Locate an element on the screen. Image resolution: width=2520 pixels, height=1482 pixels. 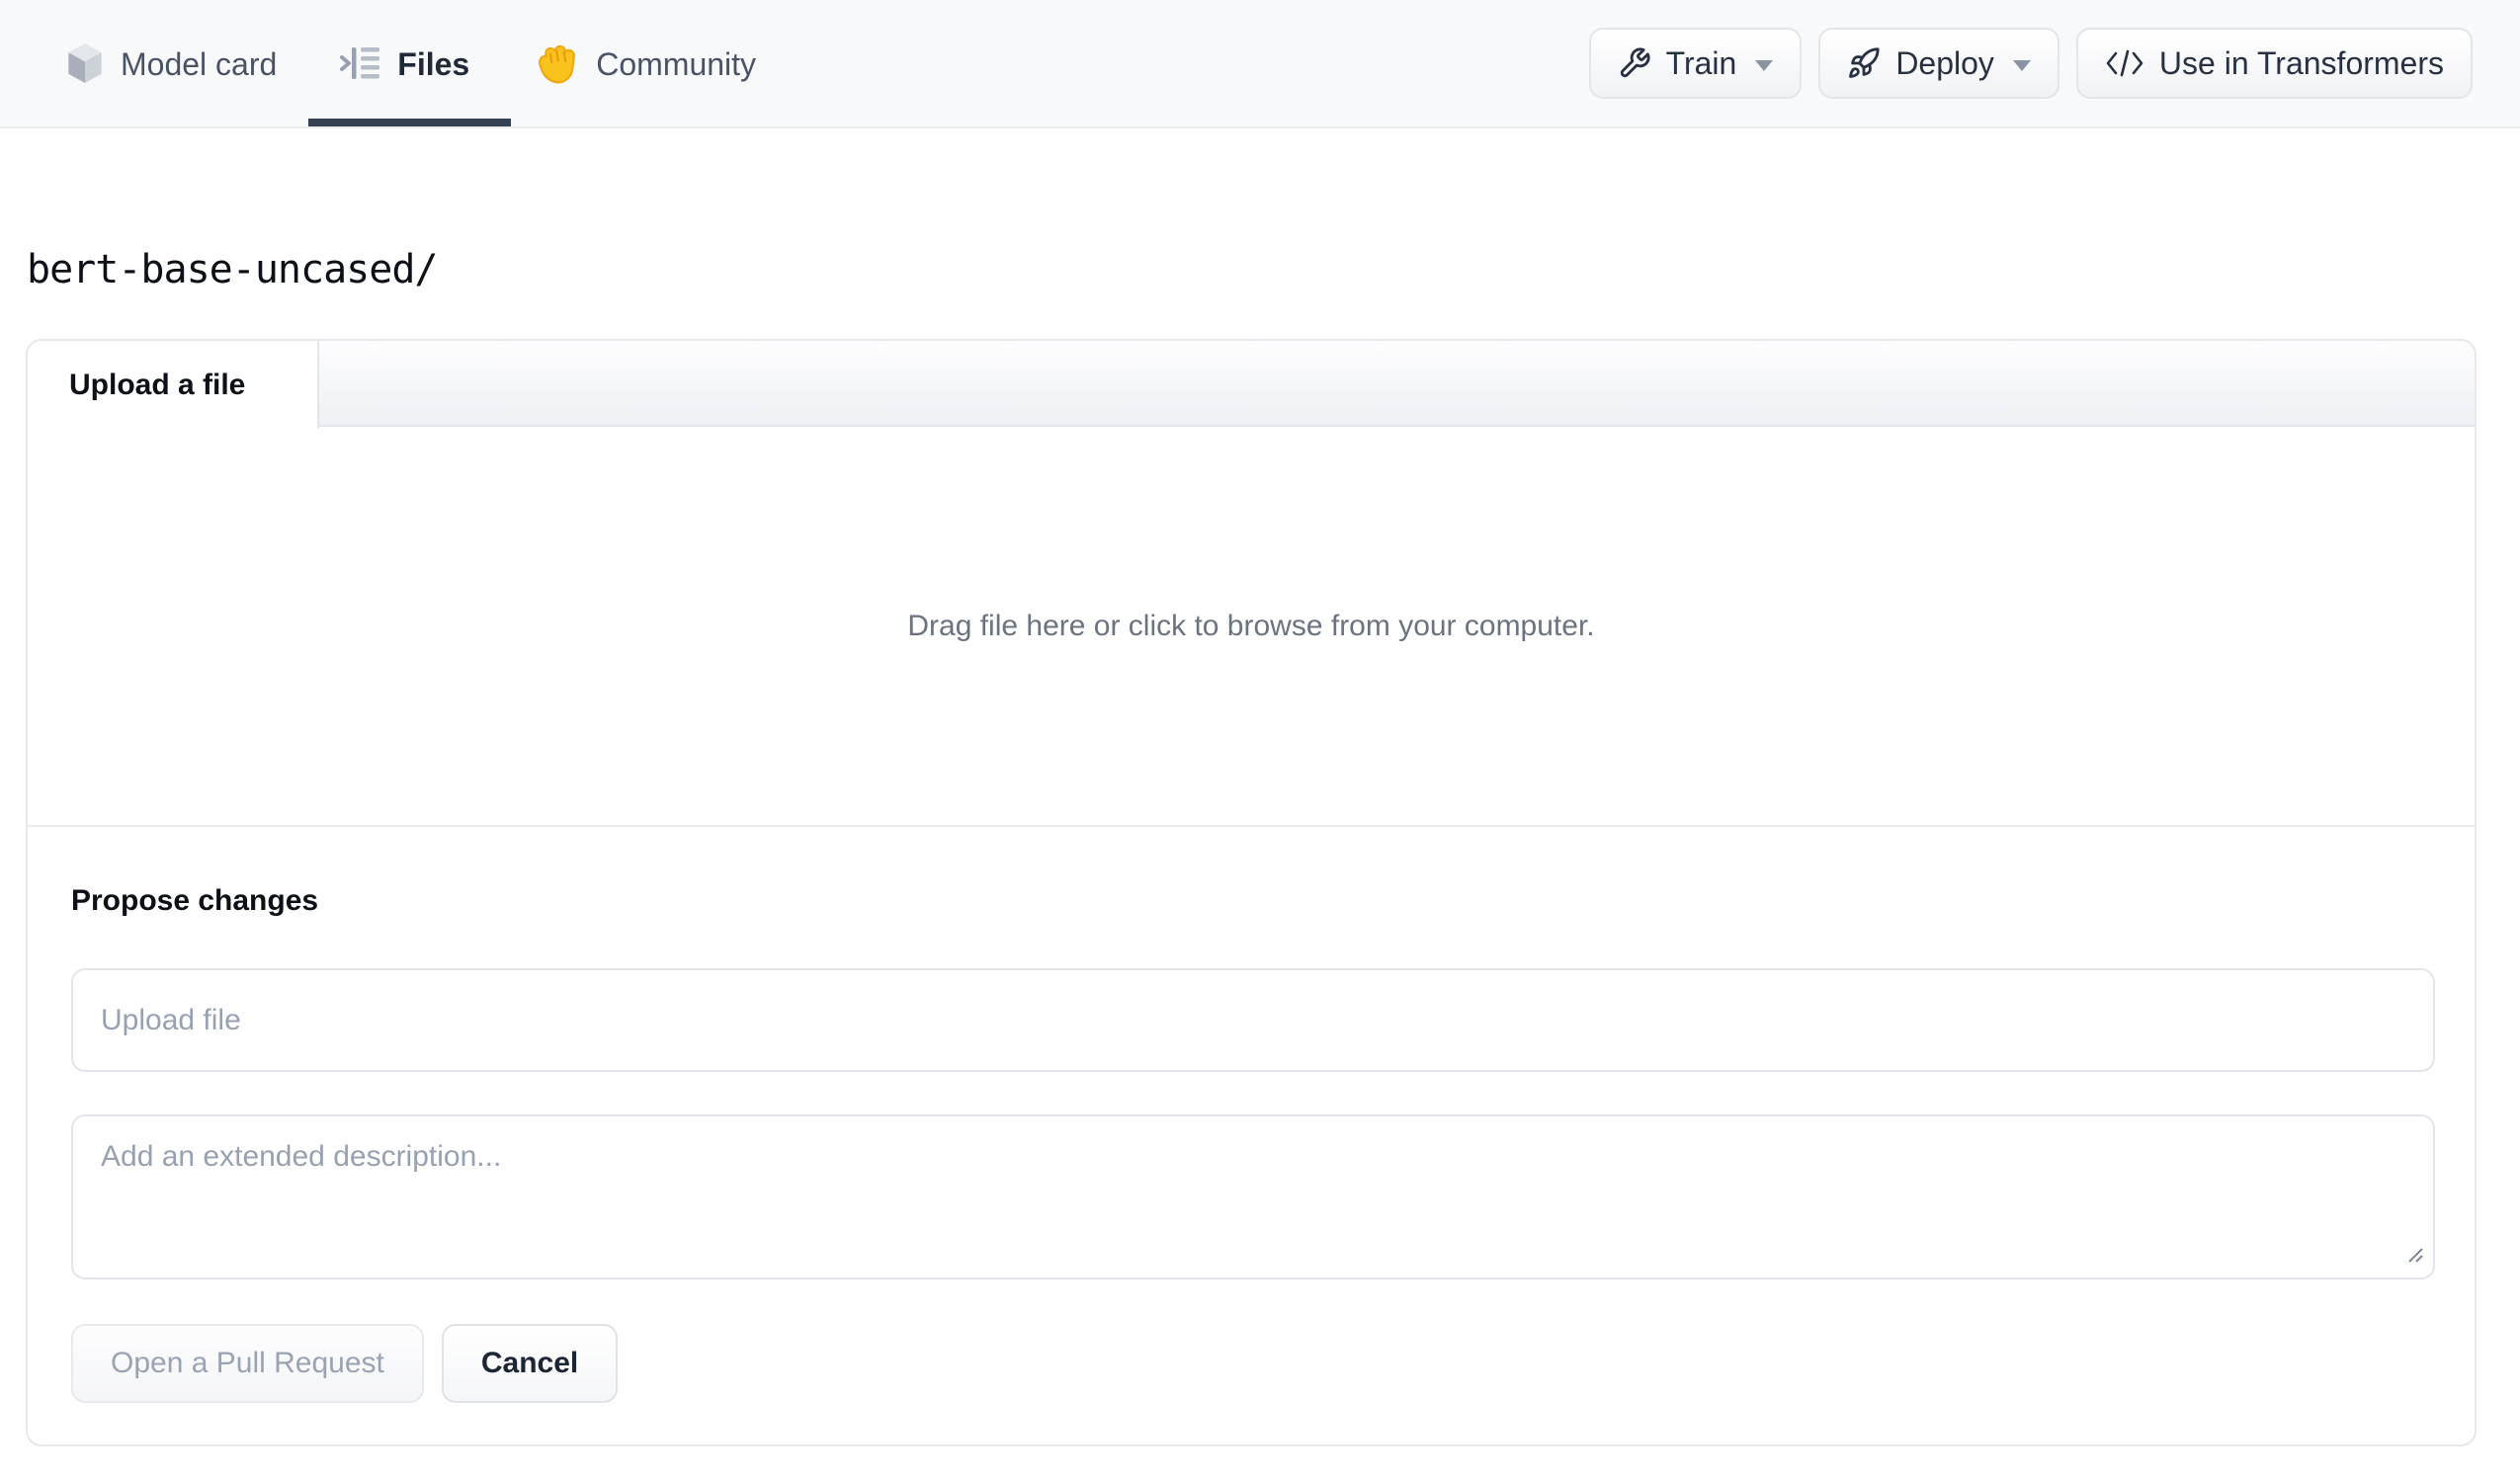
wrench-icon is located at coordinates (1634, 63).